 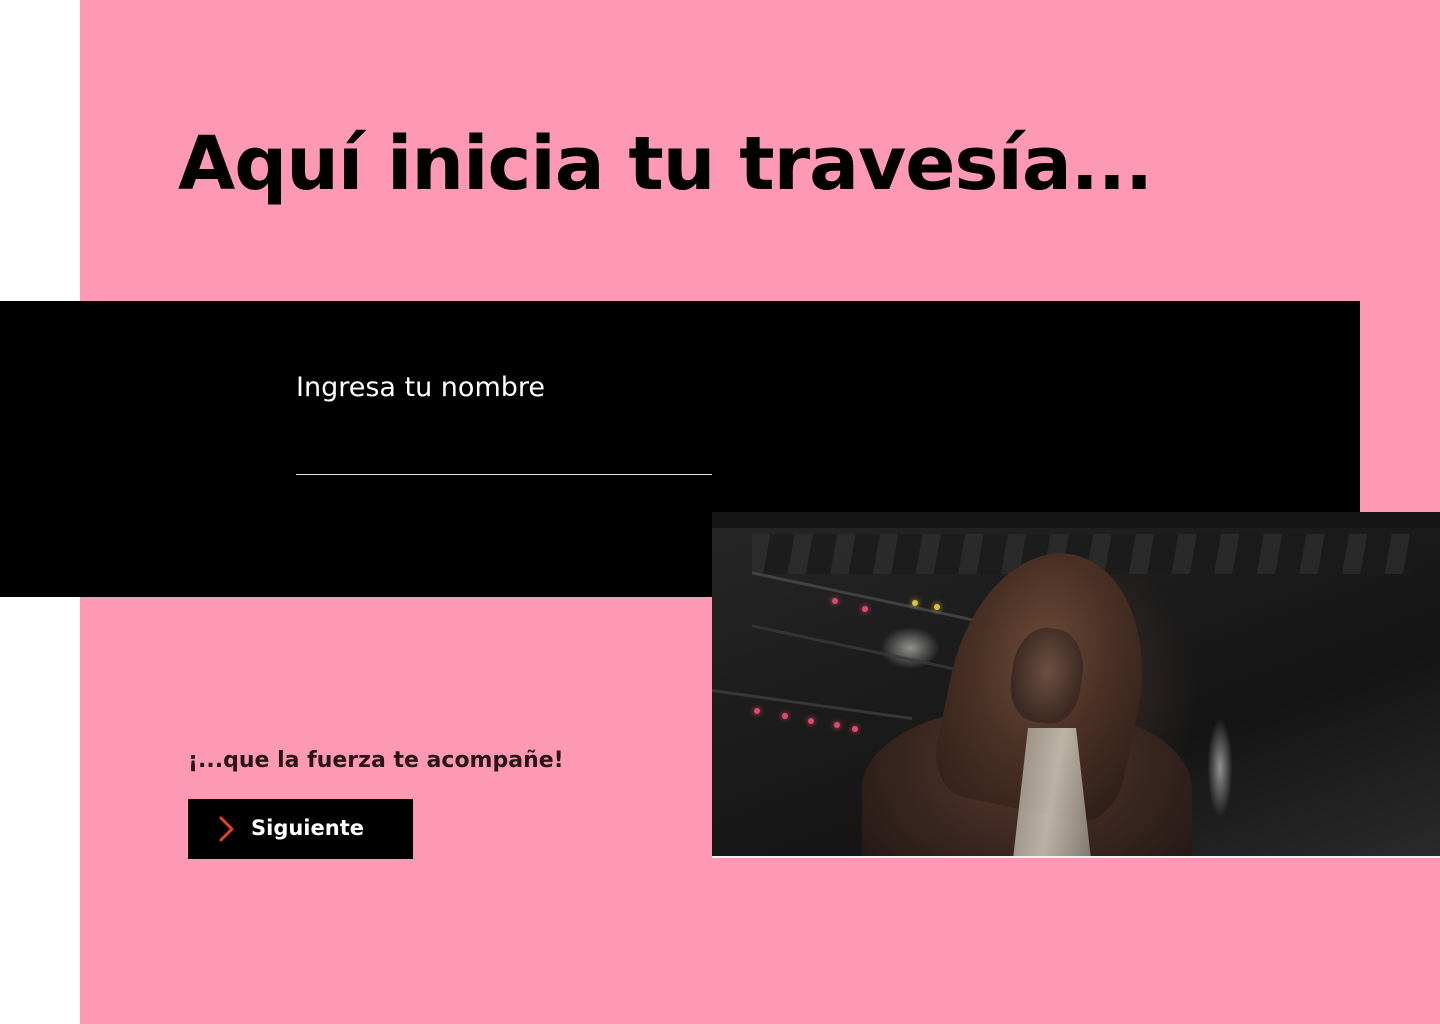 What do you see at coordinates (504, 449) in the screenshot?
I see `name-input` at bounding box center [504, 449].